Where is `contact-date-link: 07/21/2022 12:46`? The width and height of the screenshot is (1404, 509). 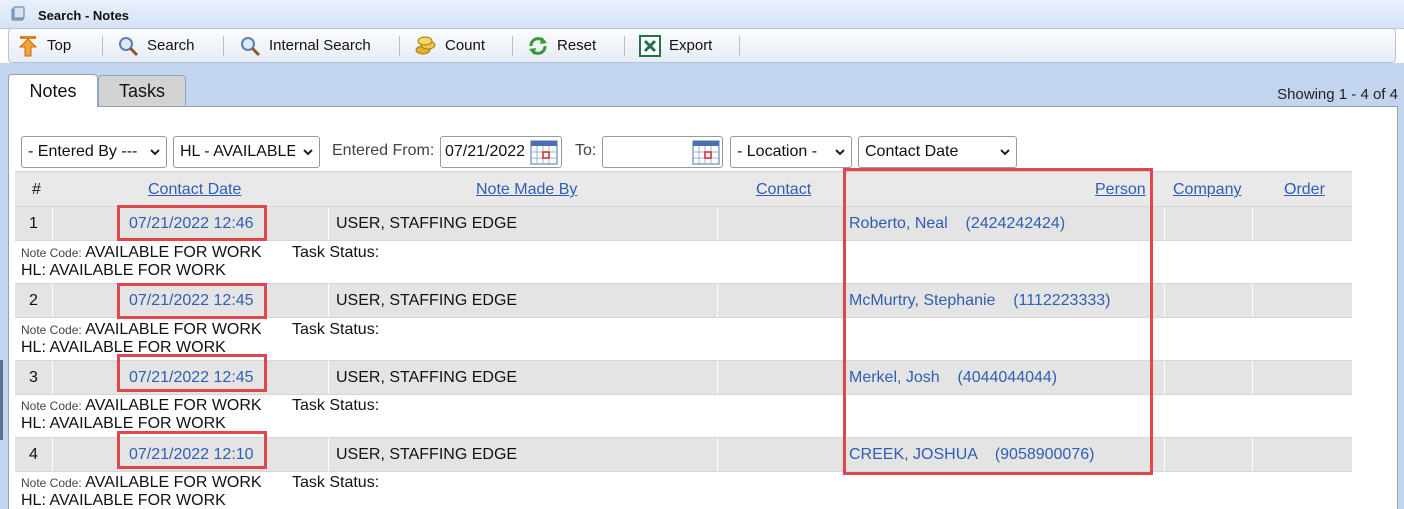 contact-date-link: 07/21/2022 12:46 is located at coordinates (191, 224).